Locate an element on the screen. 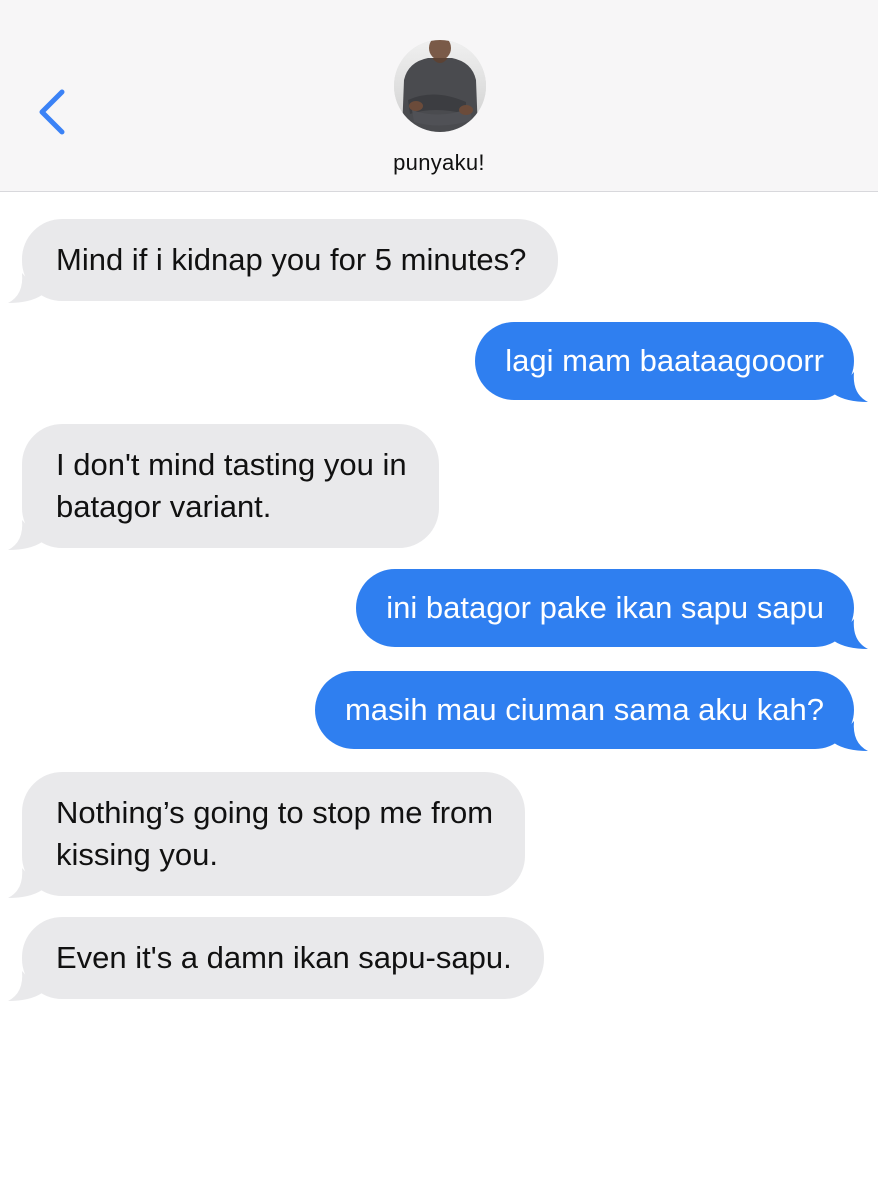  message-text-line: Nothing’s going to stop me from is located at coordinates (275, 812).